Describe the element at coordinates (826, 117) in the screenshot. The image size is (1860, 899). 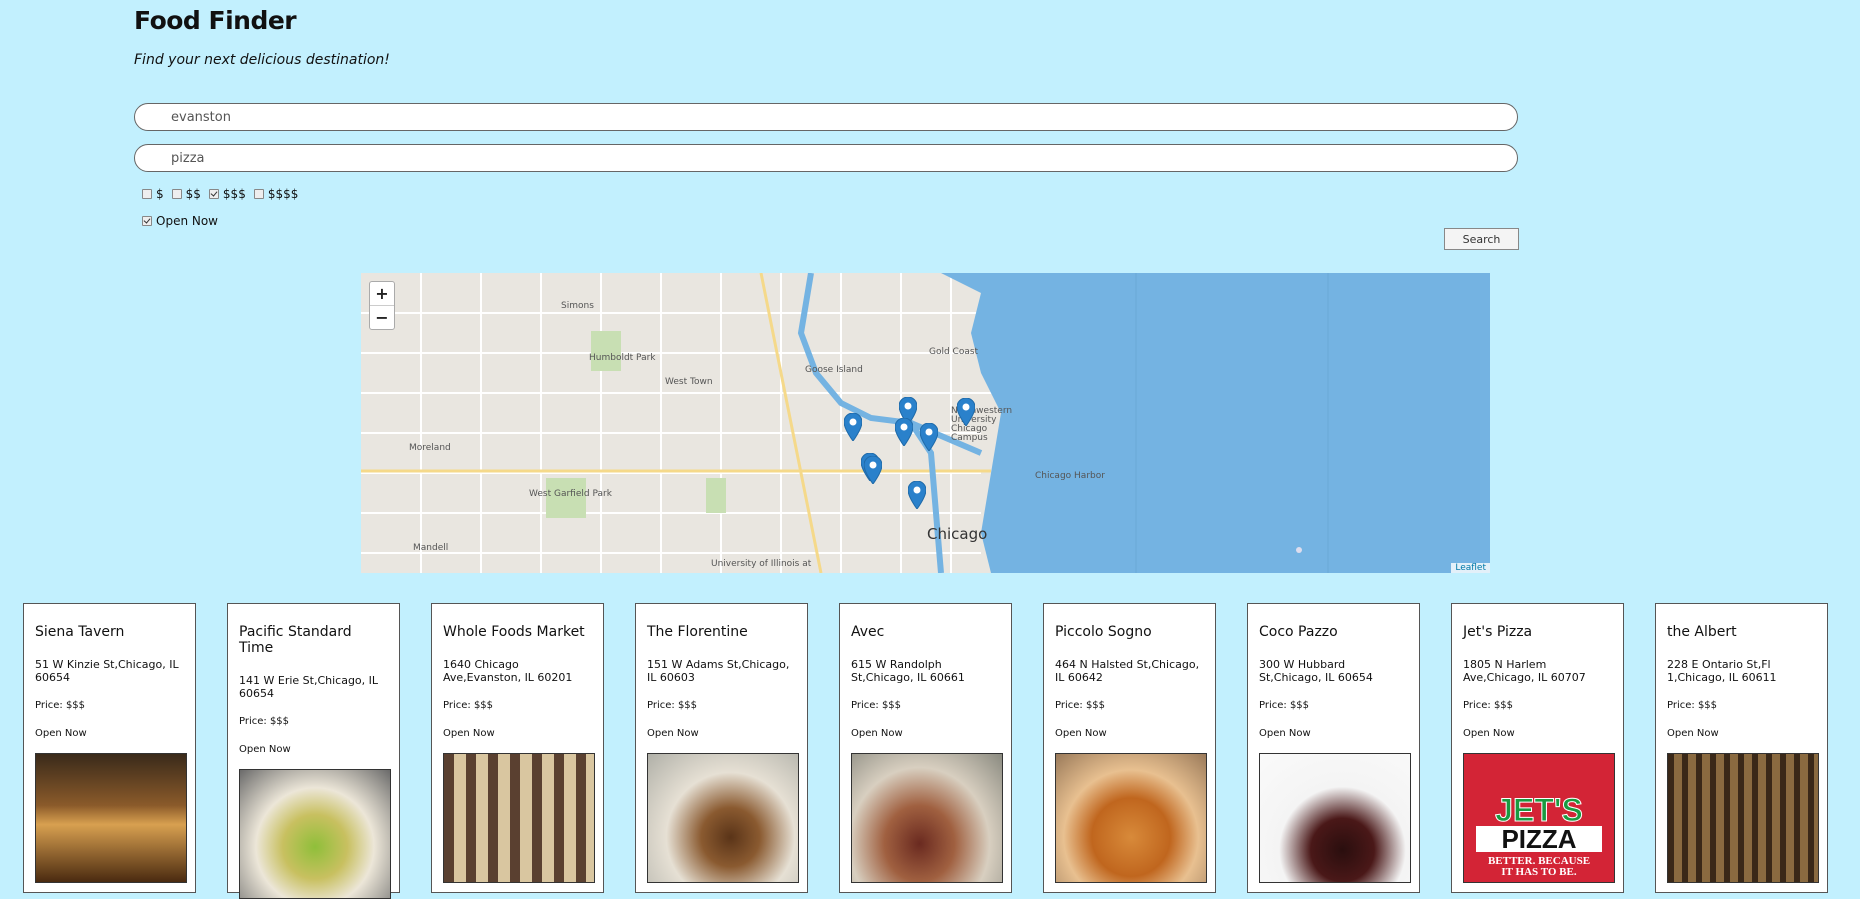
I see `location-input` at that location.